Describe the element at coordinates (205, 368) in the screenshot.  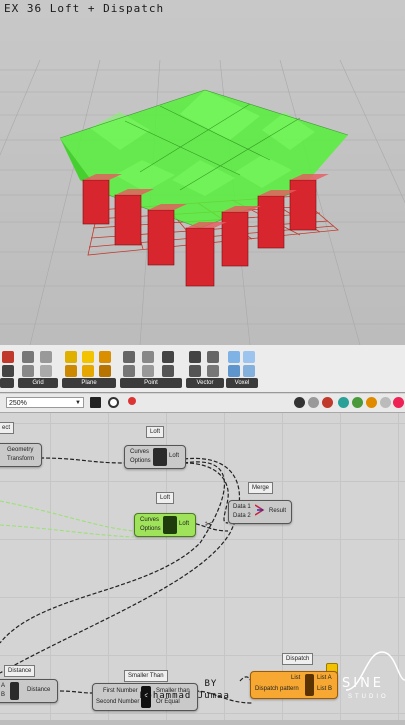
I see `ribbon-group-vector: Vector` at that location.